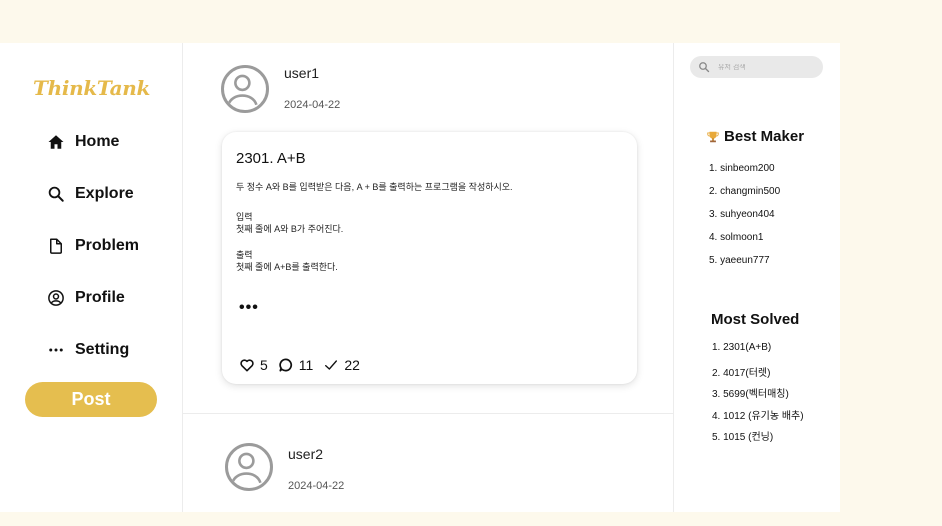 The width and height of the screenshot is (942, 526). I want to click on comment-icon, so click(285, 365).